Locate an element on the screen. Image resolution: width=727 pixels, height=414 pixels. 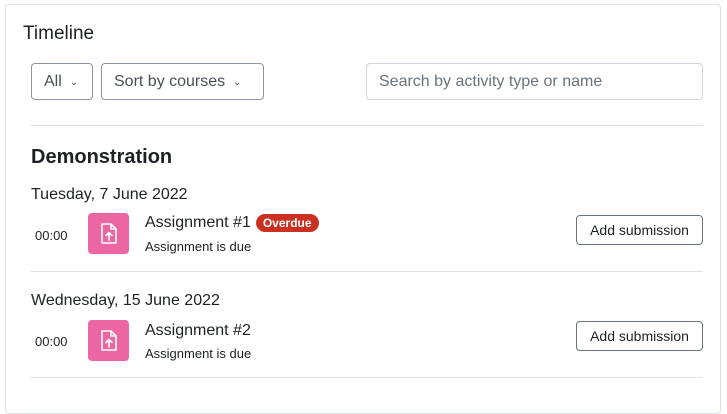
course-name: Demonstration is located at coordinates (102, 157).